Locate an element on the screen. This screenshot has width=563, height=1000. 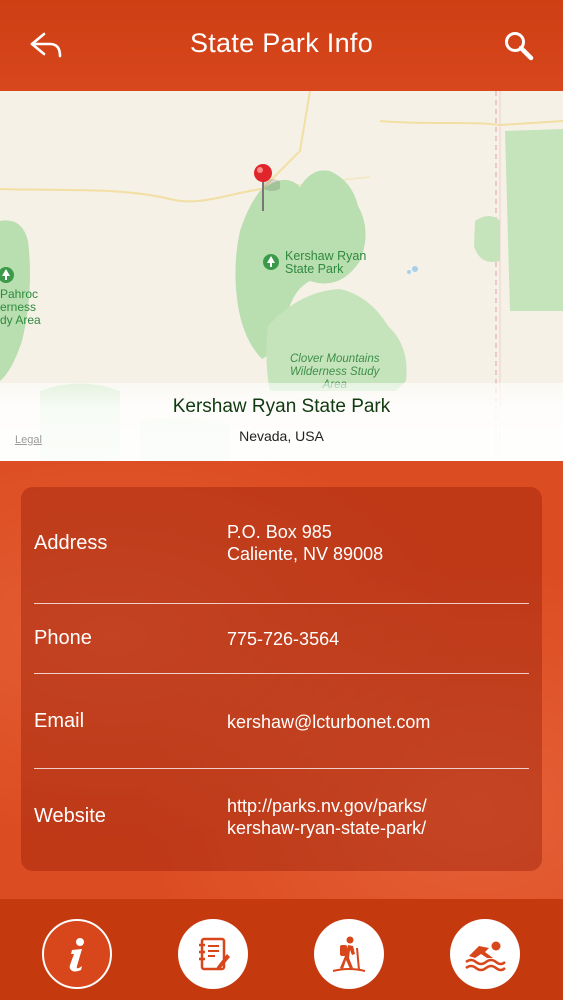
website-label: Website is located at coordinates (70, 816).